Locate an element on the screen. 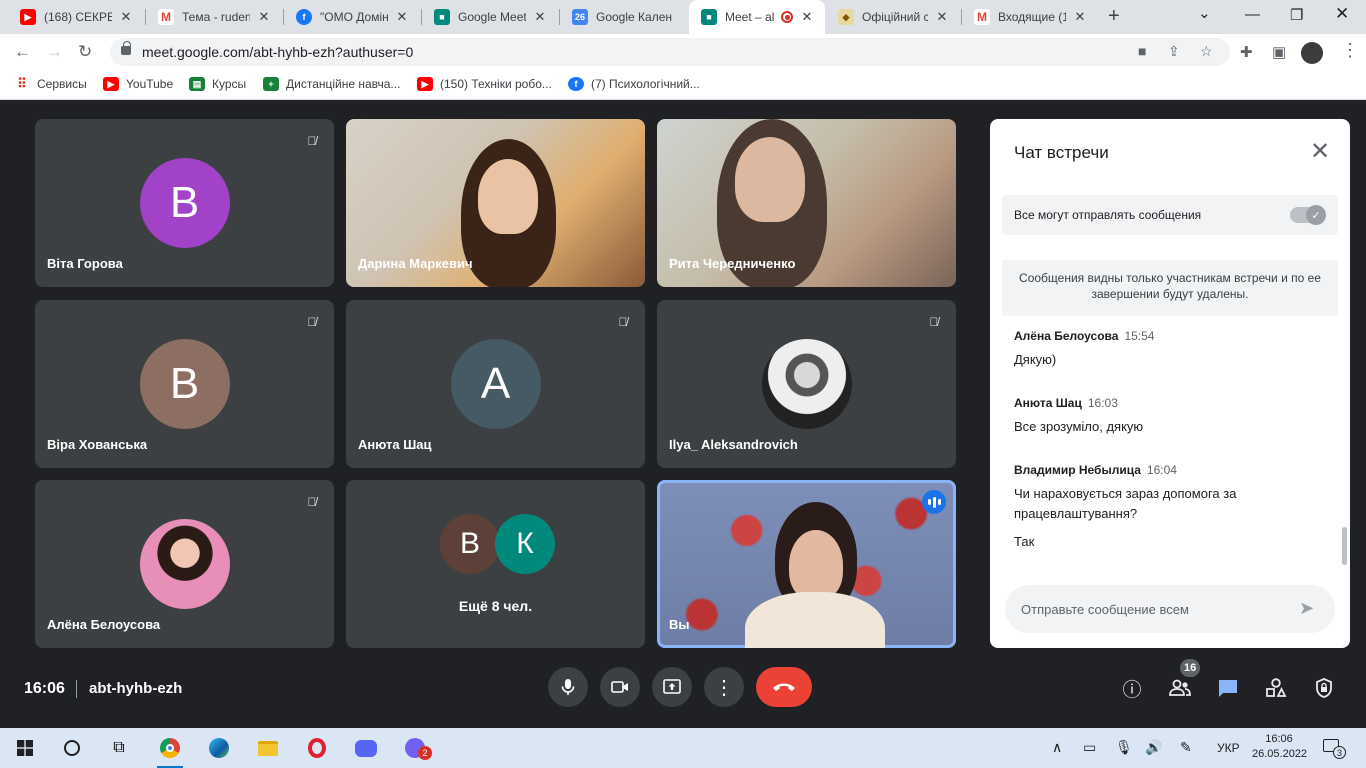 The height and width of the screenshot is (768, 1366). pen-icon: ✎ is located at coordinates (1186, 747).